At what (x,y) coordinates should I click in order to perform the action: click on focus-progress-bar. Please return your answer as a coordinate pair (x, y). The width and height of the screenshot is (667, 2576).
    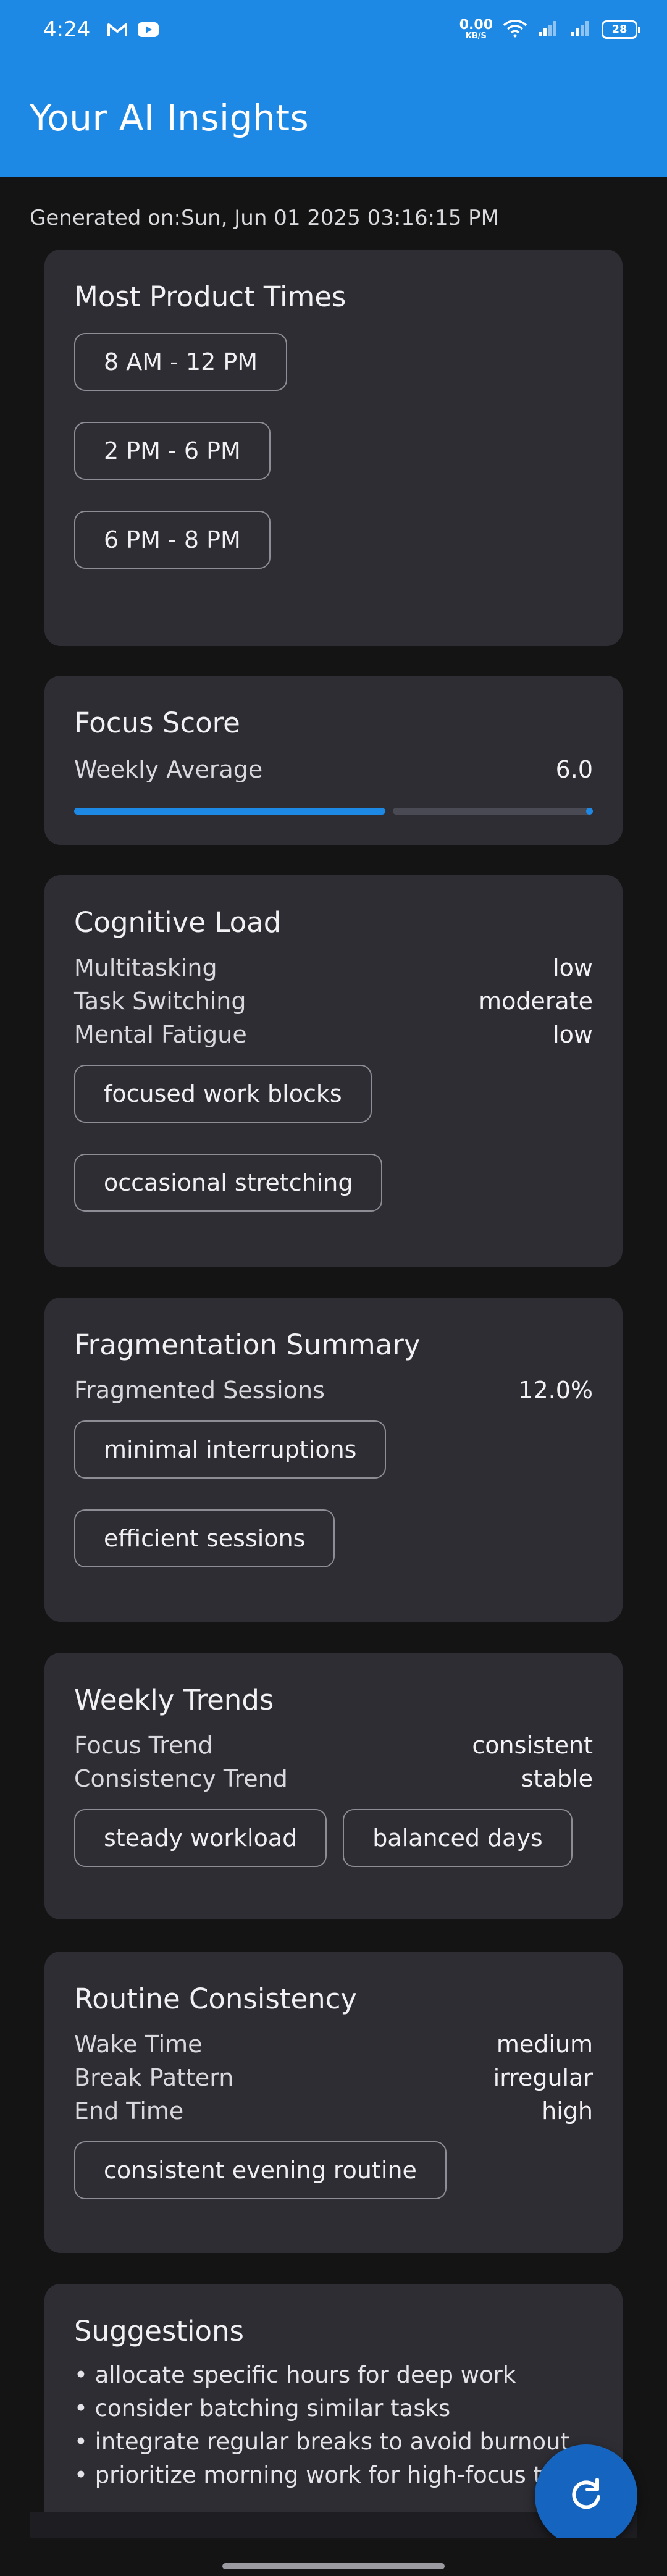
    Looking at the image, I should click on (333, 811).